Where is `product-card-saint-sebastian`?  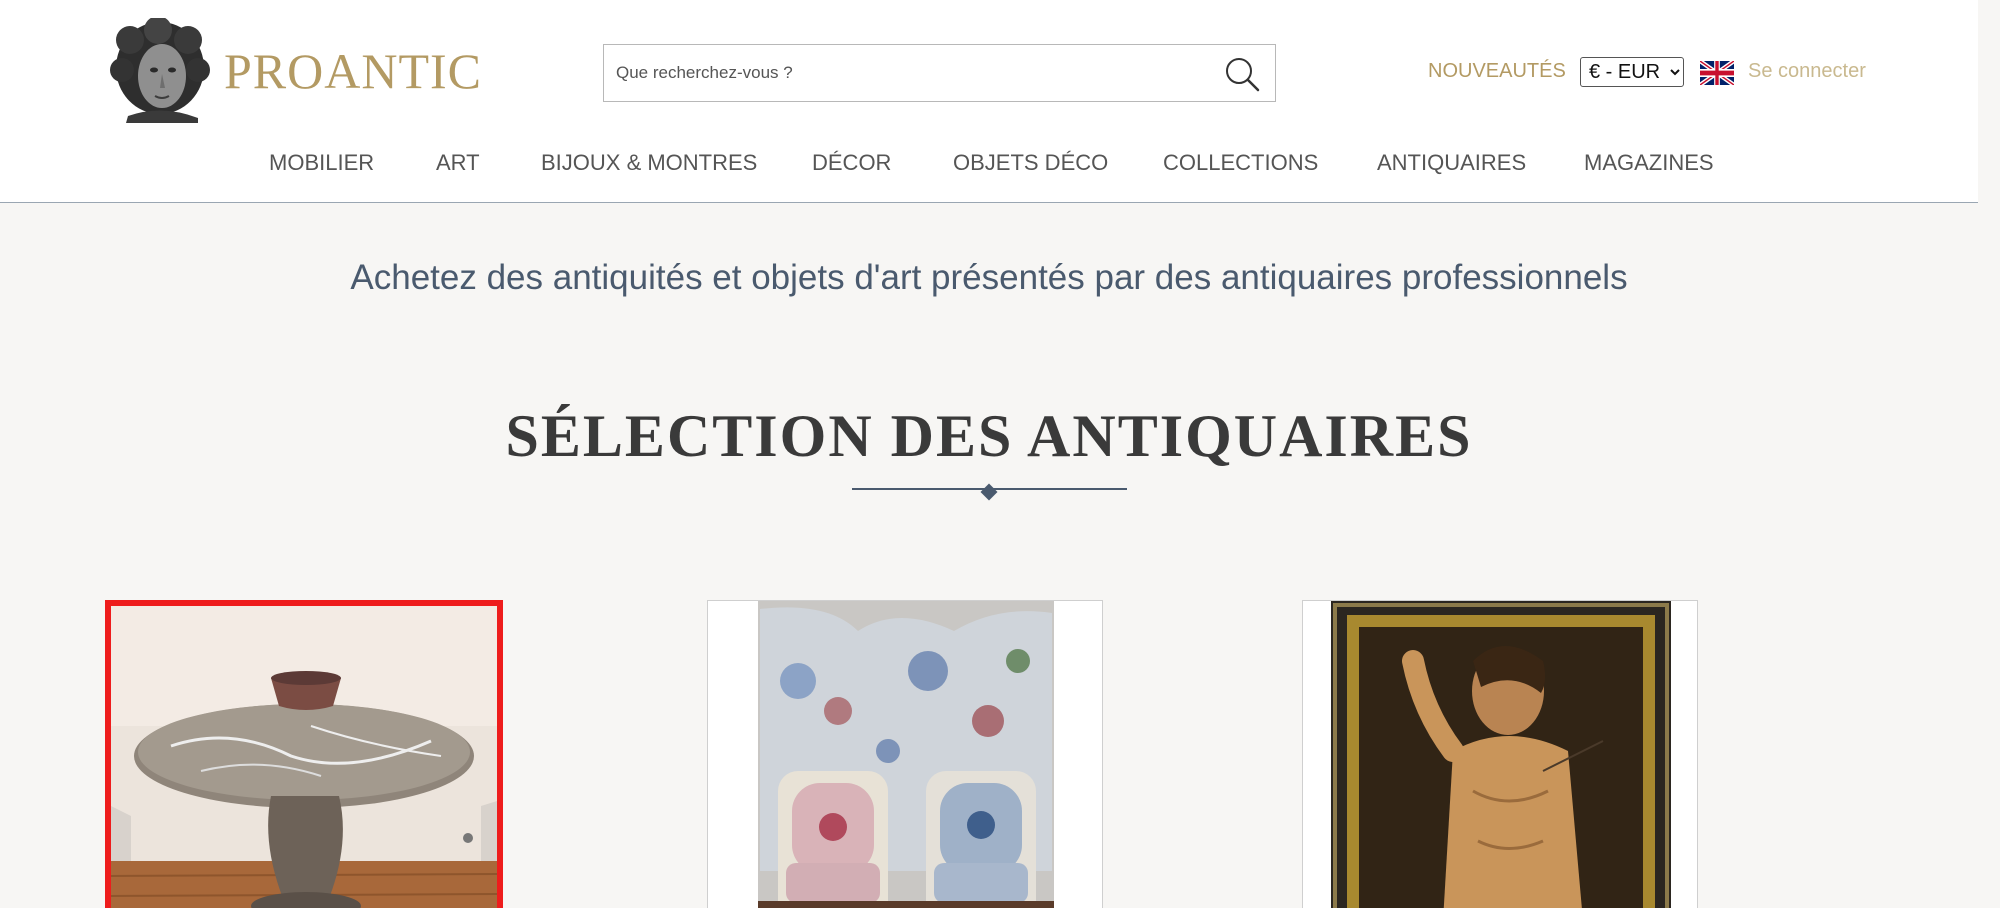 product-card-saint-sebastian is located at coordinates (1500, 754).